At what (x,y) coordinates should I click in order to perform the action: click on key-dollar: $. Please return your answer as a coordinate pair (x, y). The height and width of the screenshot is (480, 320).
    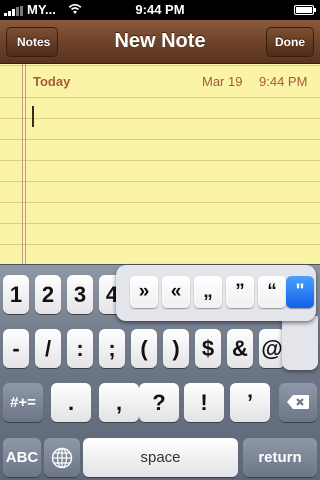
    Looking at the image, I should click on (208, 348).